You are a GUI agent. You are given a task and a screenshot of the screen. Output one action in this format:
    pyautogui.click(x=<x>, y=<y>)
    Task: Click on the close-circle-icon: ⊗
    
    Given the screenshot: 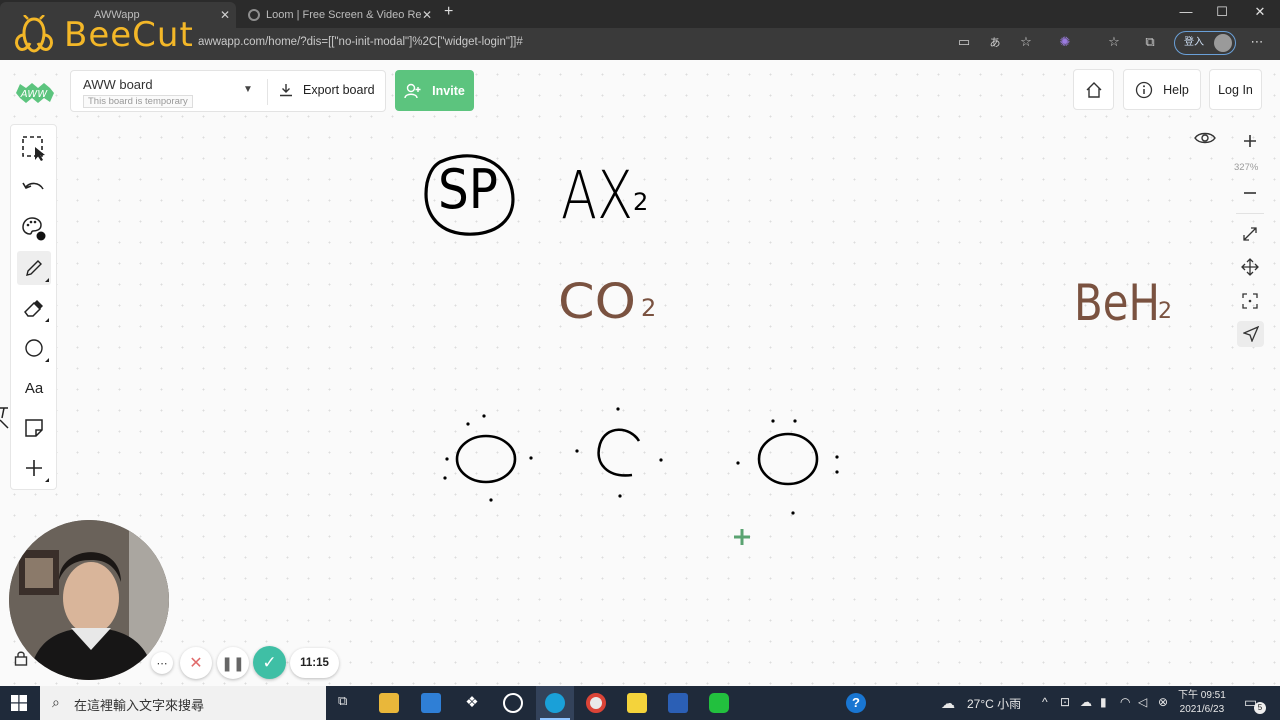 What is the action you would take?
    pyautogui.click(x=1163, y=702)
    